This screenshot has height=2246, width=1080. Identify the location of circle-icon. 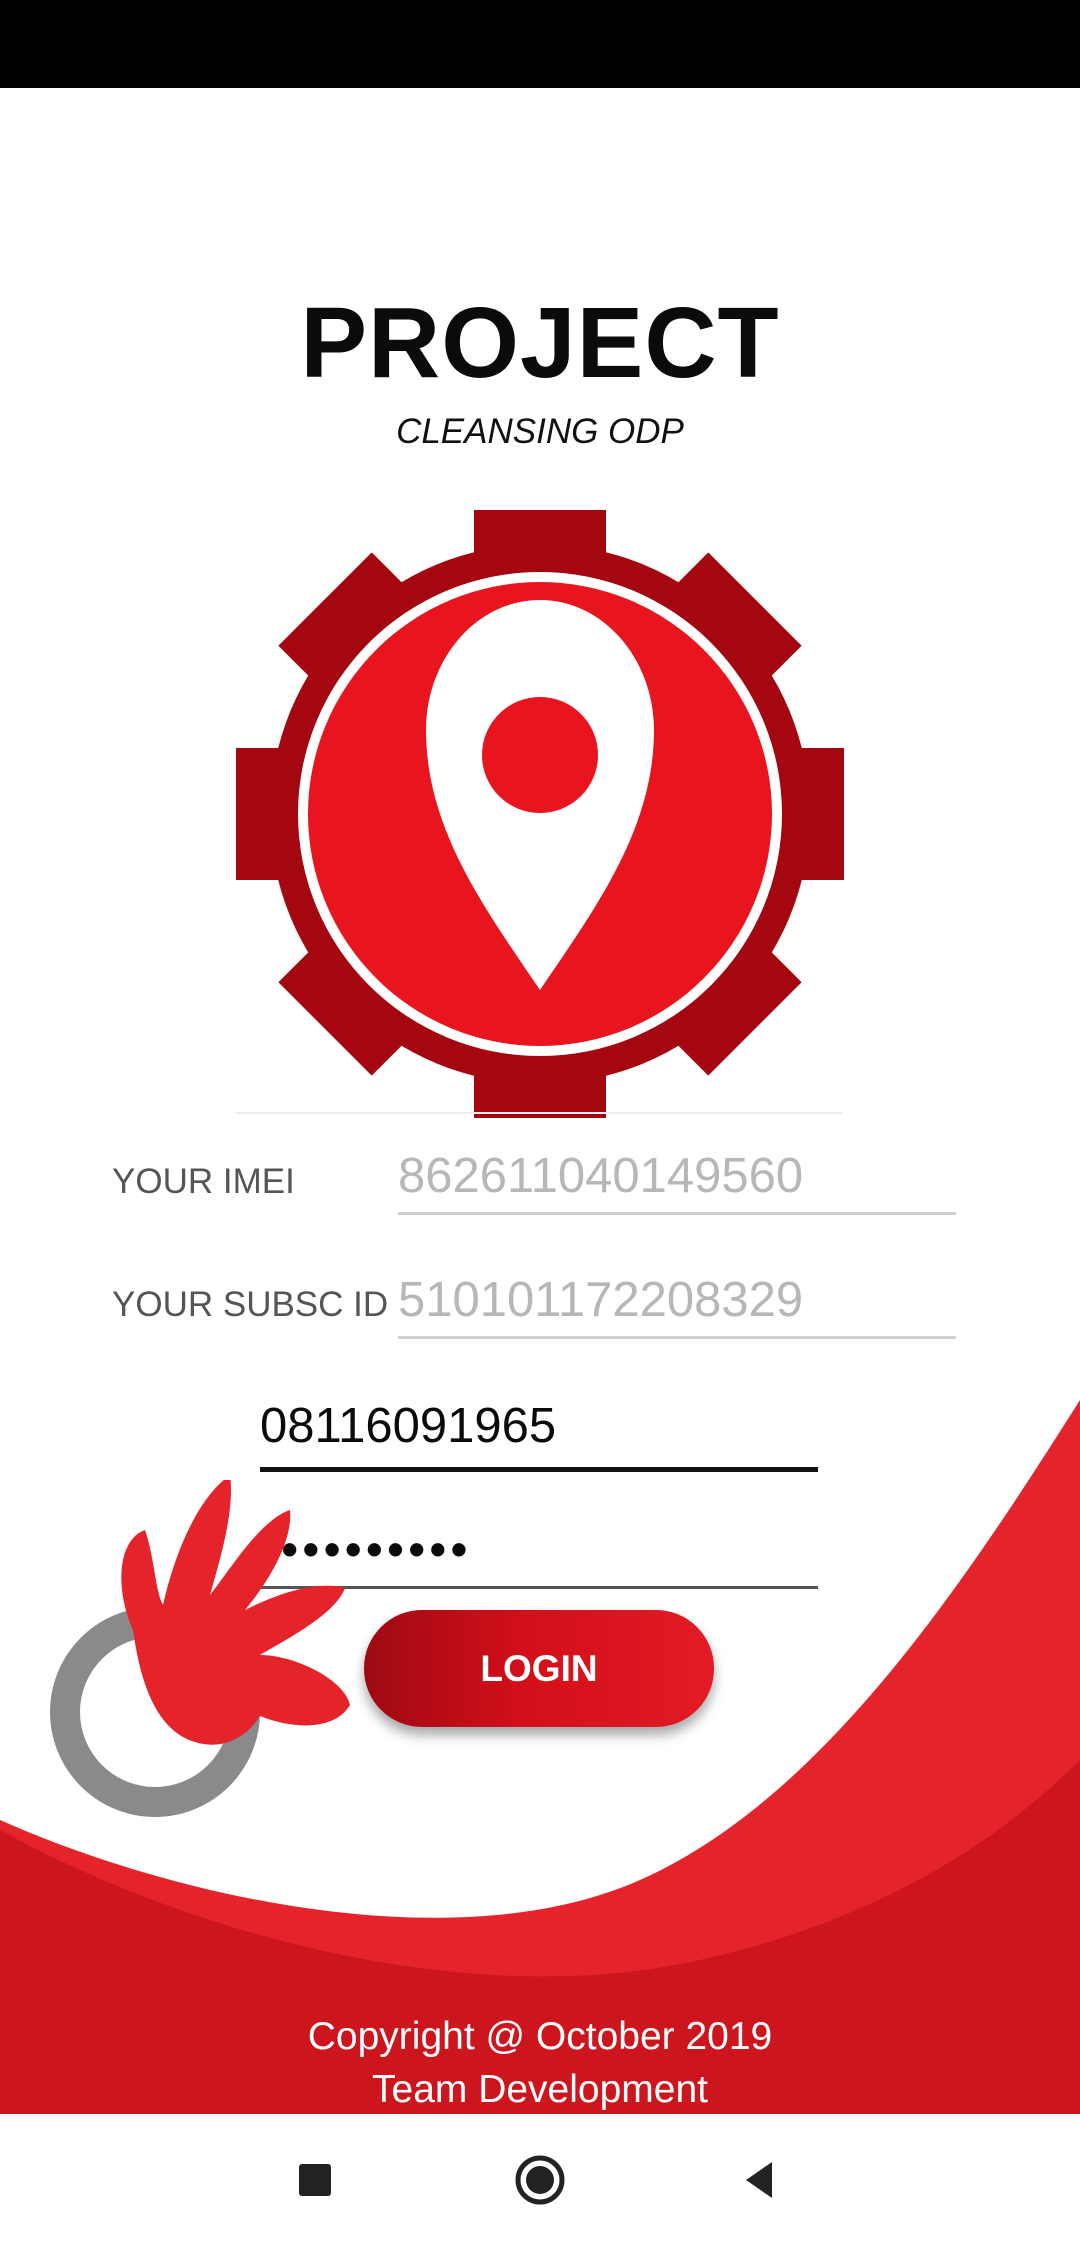
(540, 2180).